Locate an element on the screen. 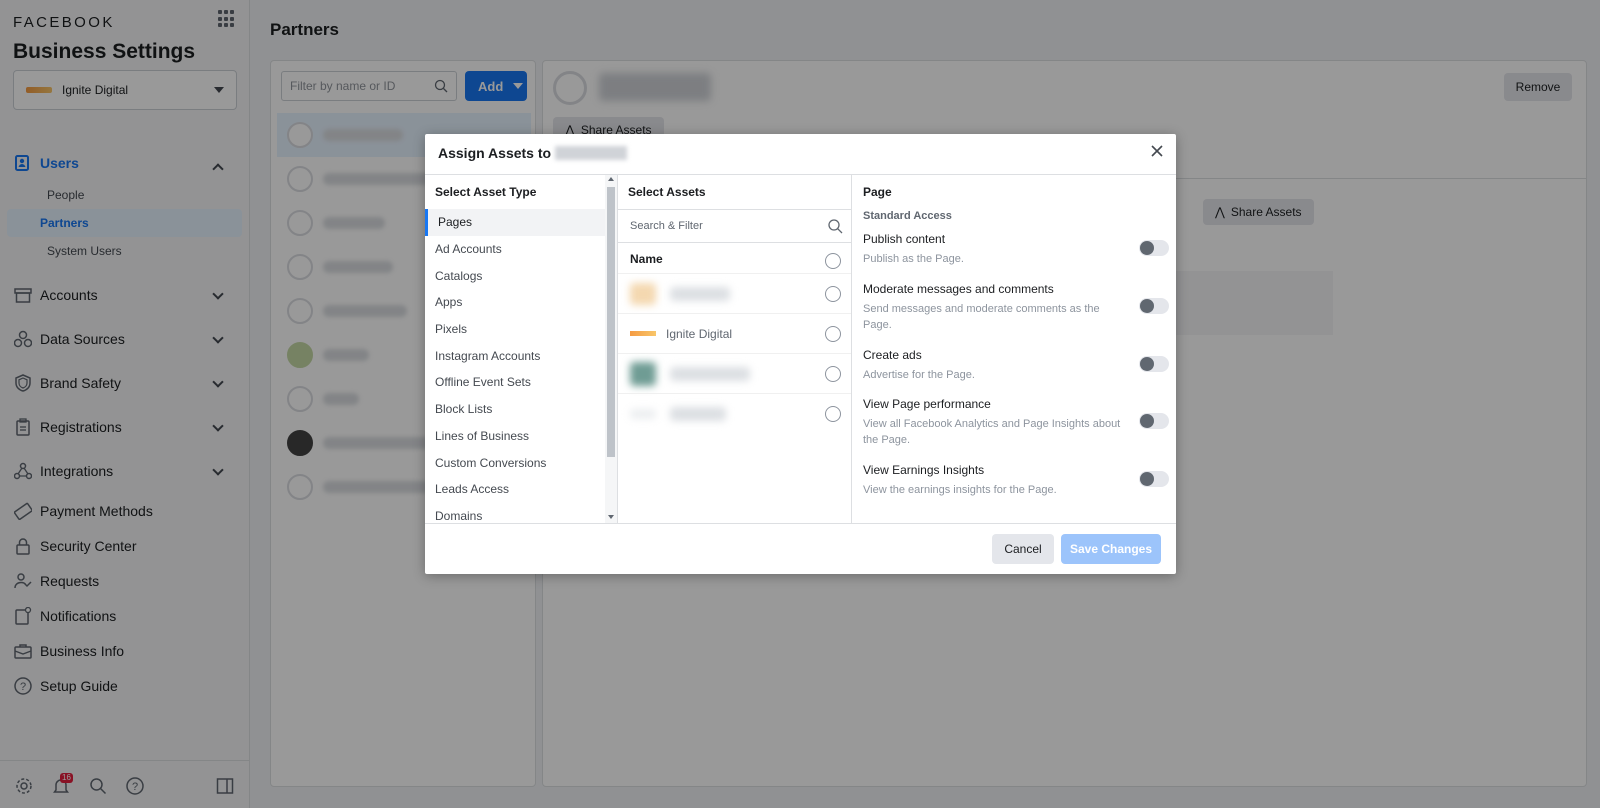 The image size is (1600, 808). permission-title: Publish content is located at coordinates (904, 239).